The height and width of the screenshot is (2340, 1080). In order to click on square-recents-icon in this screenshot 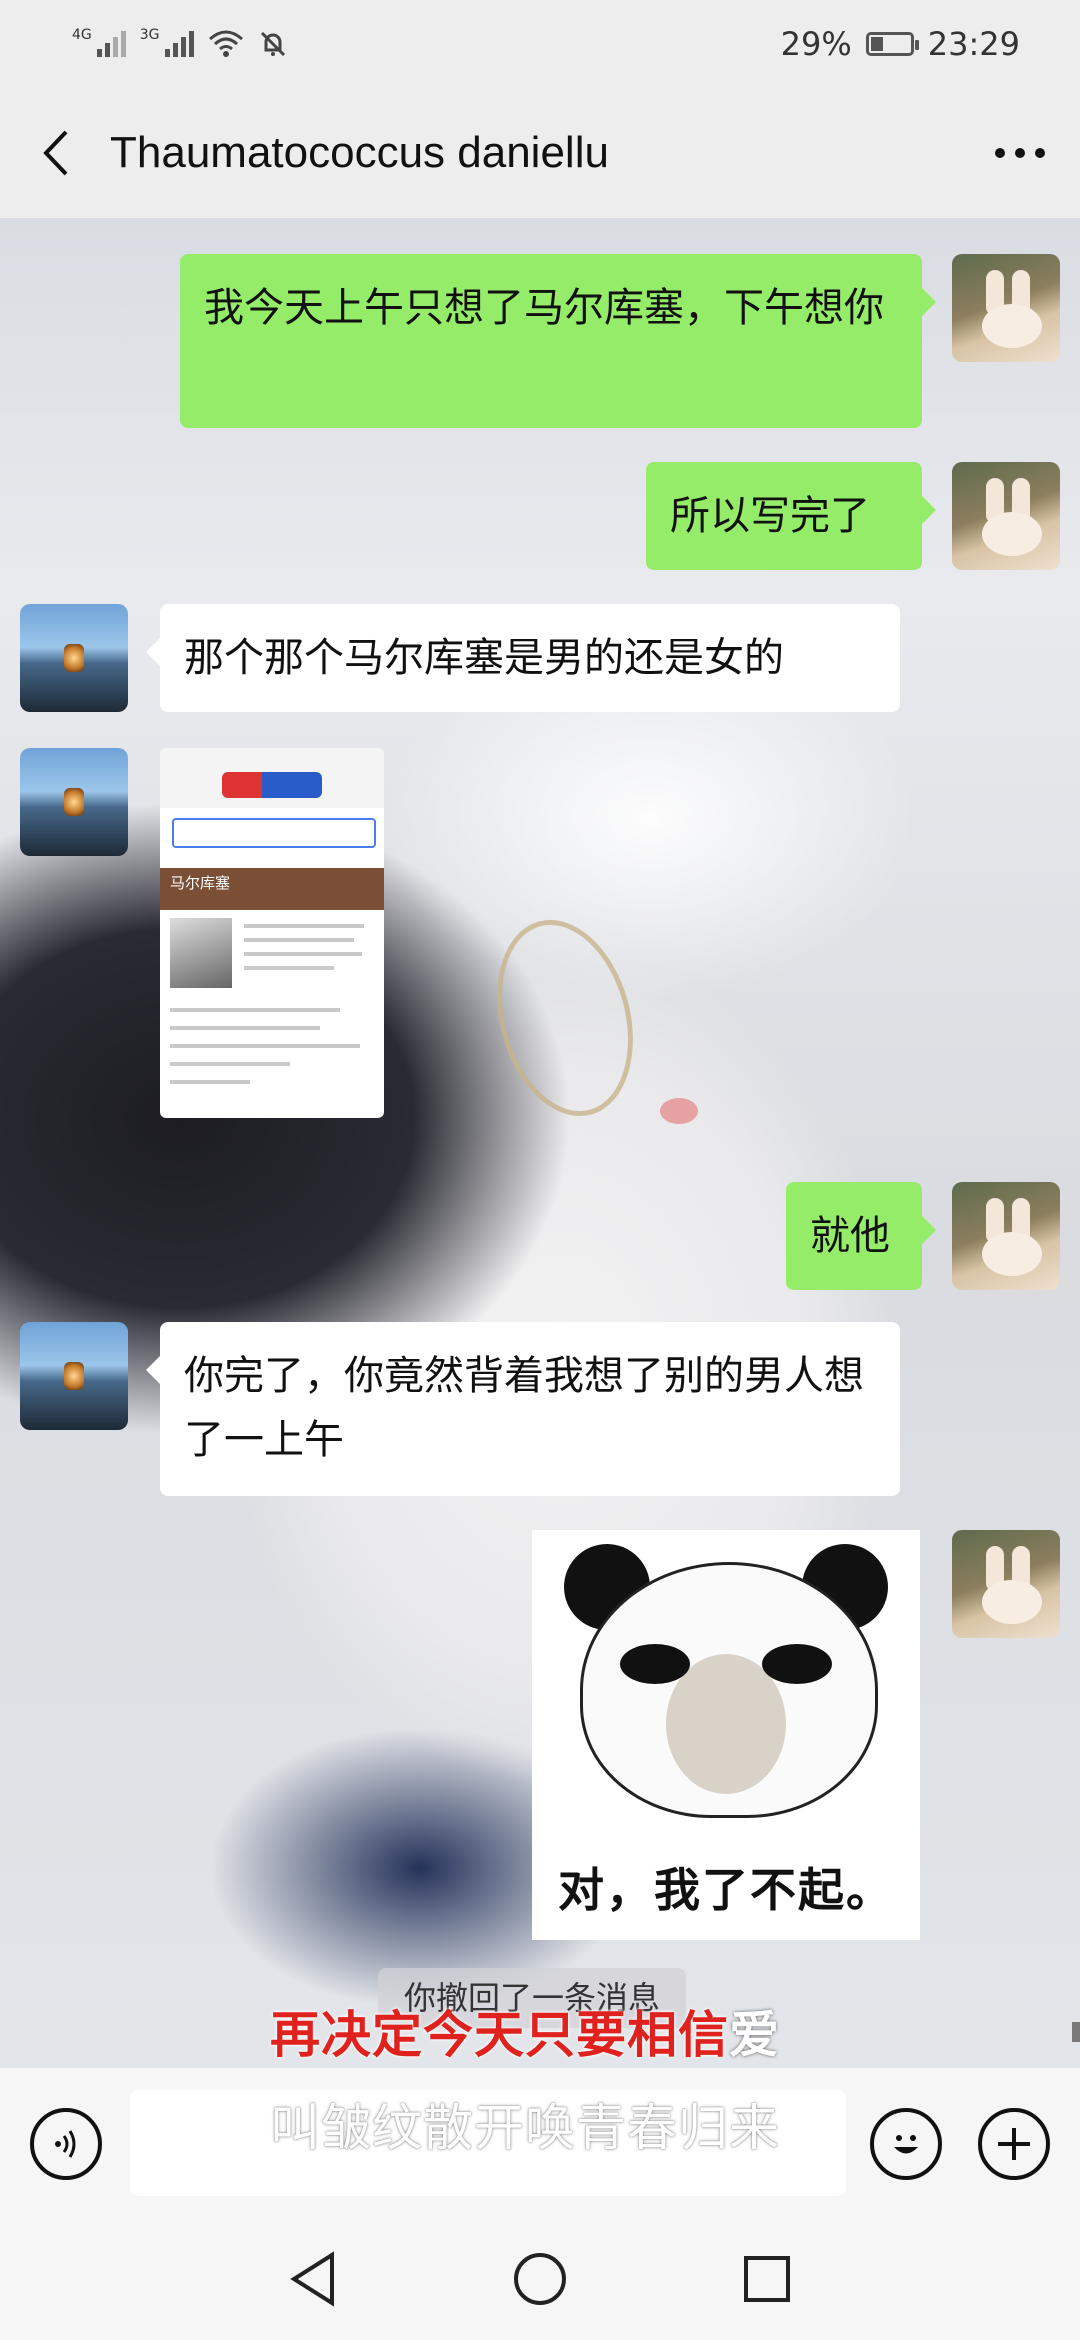, I will do `click(766, 2279)`.